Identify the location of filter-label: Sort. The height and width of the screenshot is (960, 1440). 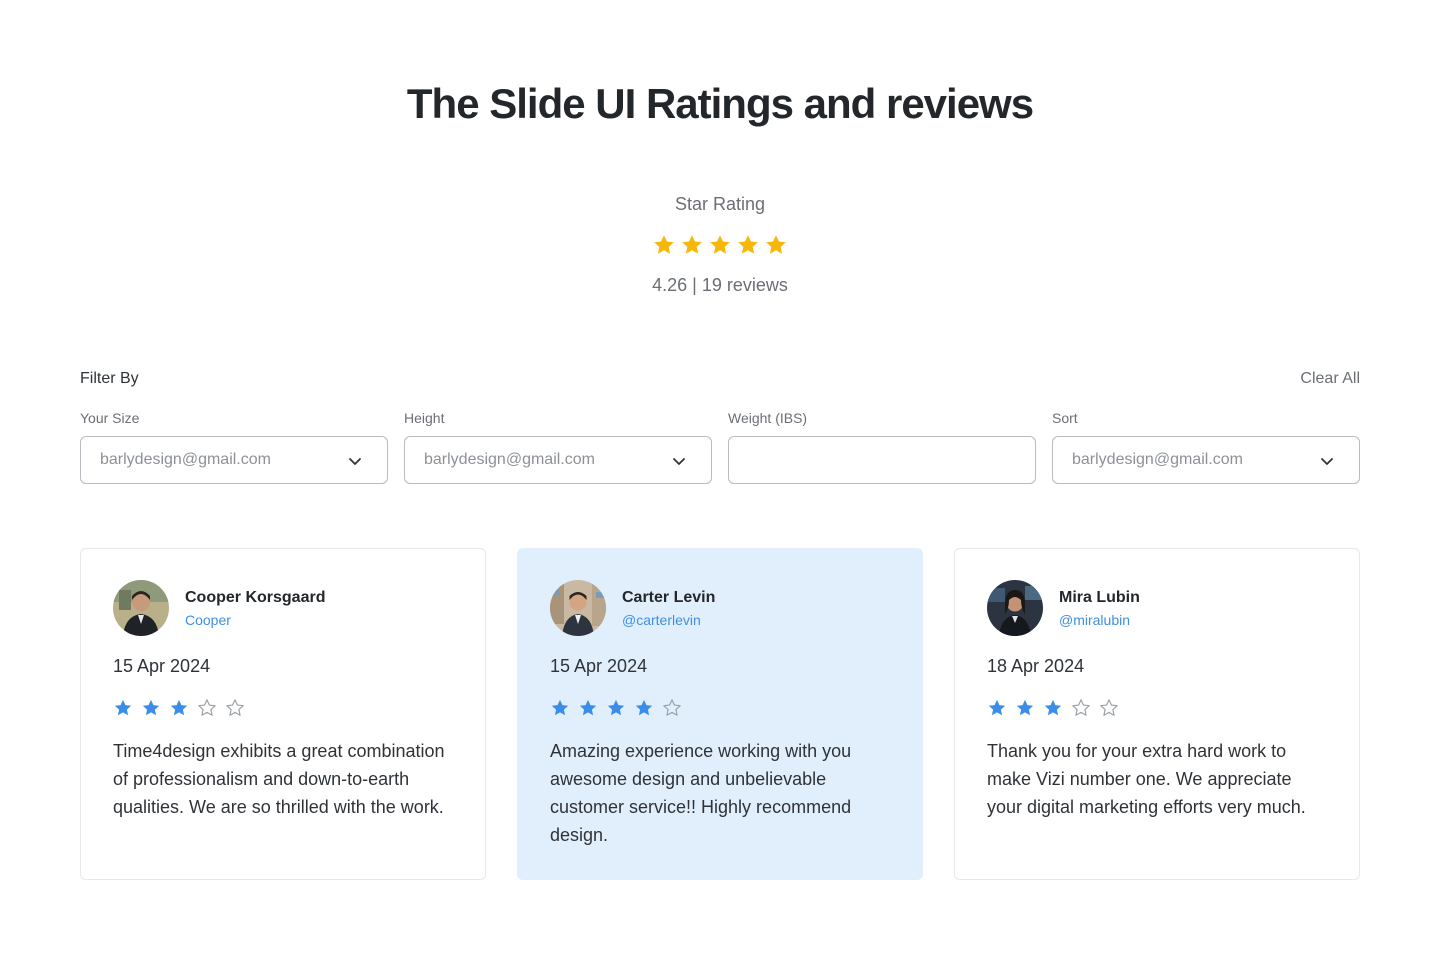
(1065, 418).